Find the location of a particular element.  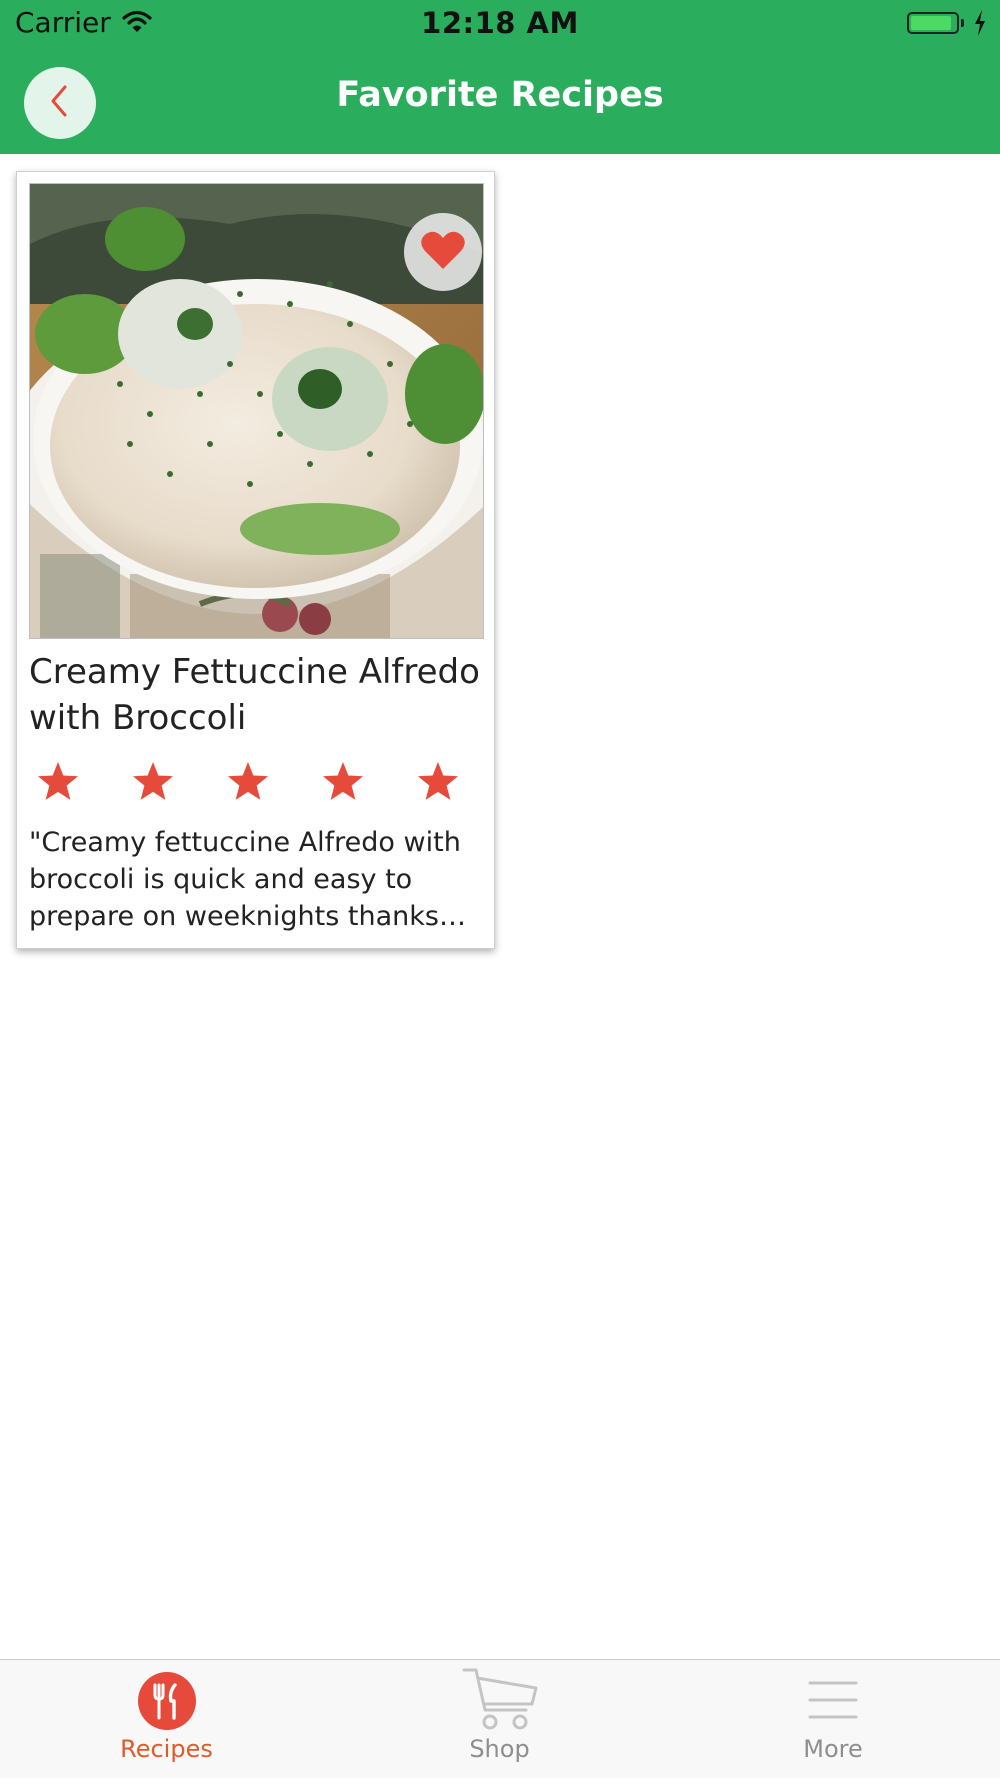

tab-recipes-label: Recipes is located at coordinates (166, 1749).